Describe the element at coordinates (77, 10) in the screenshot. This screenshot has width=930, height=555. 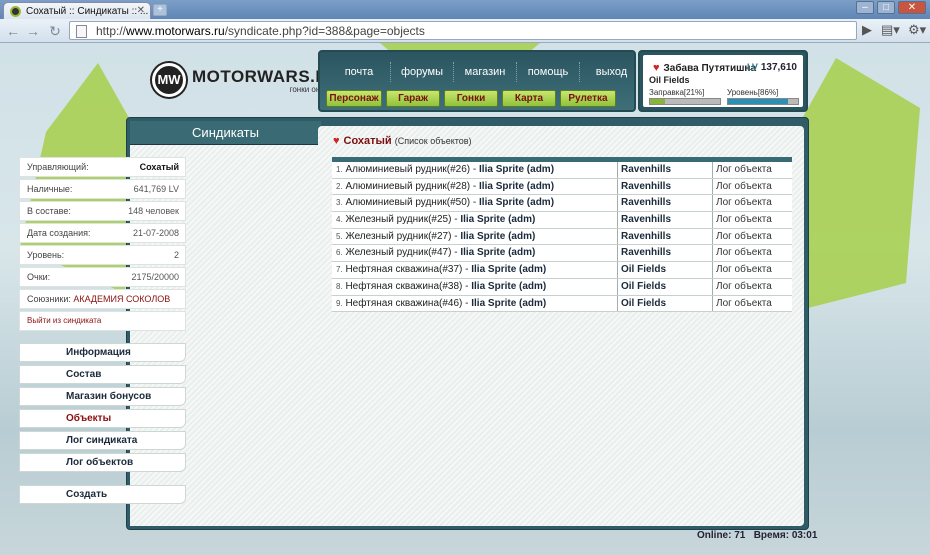
I see `browser-tab: Сохатый :: Синдикаты :: ... ✕` at that location.